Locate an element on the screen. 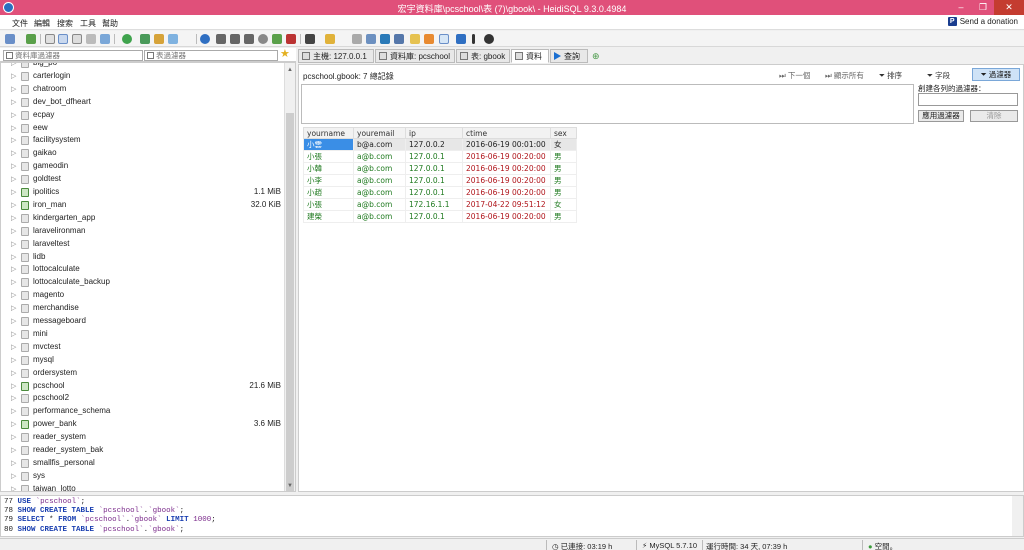 The height and width of the screenshot is (550, 1024). cell-youremail: b@a.com is located at coordinates (379, 144).